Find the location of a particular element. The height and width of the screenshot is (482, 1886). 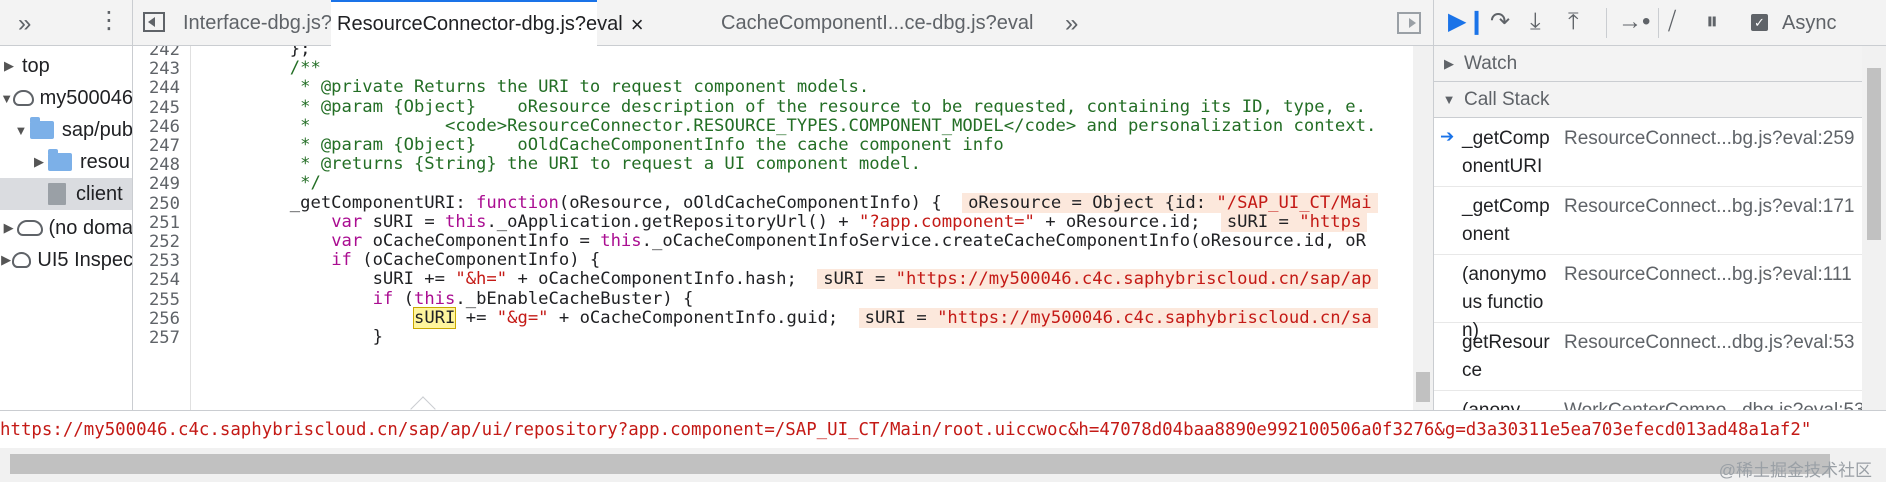

toggle-debugger-sidebar-icon is located at coordinates (1409, 23).